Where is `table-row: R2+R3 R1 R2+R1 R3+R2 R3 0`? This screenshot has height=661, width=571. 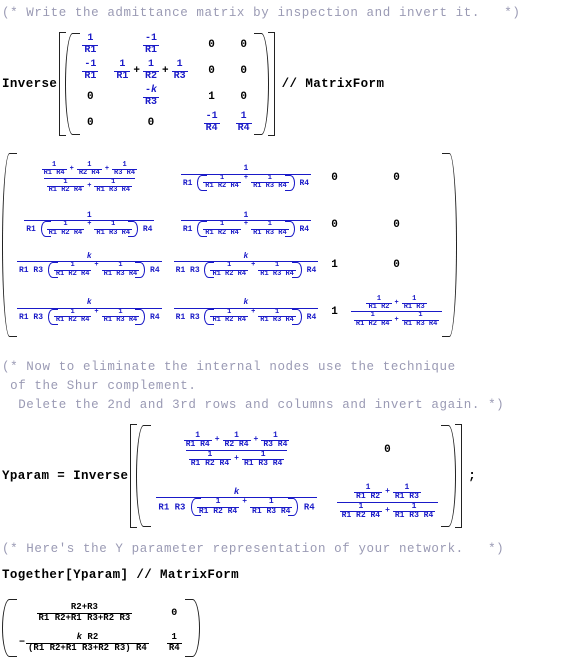 table-row: R2+R3 R1 R2+R1 R3+R2 R3 0 is located at coordinates (101, 613).